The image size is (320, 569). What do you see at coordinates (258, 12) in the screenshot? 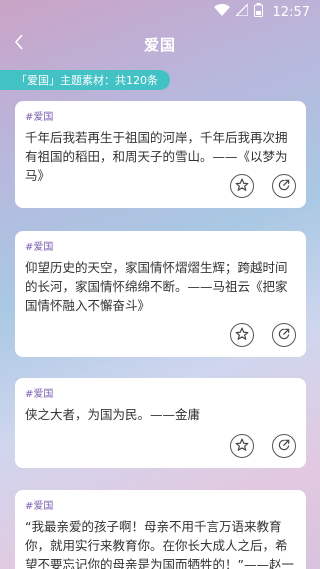
I see `battery-icon` at bounding box center [258, 12].